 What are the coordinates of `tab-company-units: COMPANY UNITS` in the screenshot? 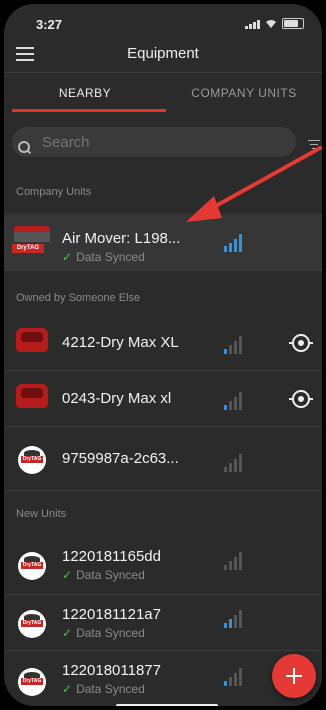 It's located at (244, 93).